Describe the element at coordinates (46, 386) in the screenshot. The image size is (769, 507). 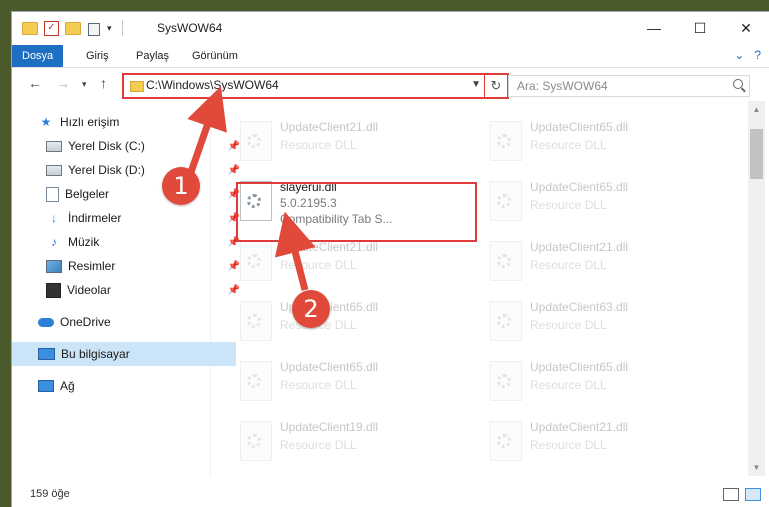
I see `network-icon` at that location.